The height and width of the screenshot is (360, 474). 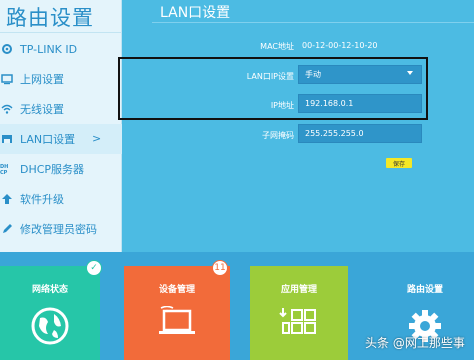 I want to click on page-title: LAN口设置, so click(x=195, y=13).